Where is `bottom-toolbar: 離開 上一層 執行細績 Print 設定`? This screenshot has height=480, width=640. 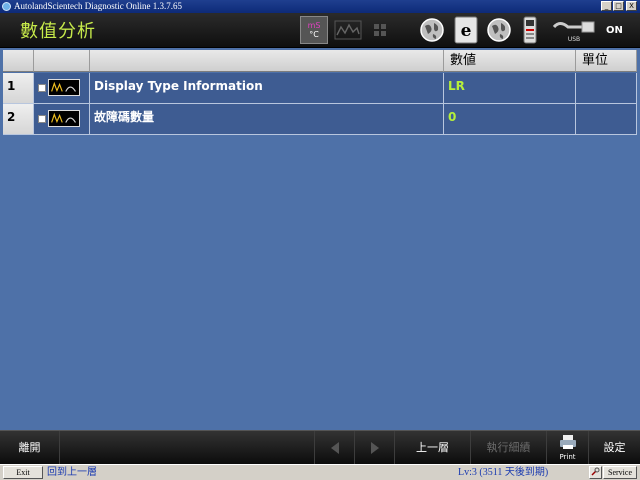
bottom-toolbar: 離開 上一層 執行細績 Print 設定 is located at coordinates (320, 447).